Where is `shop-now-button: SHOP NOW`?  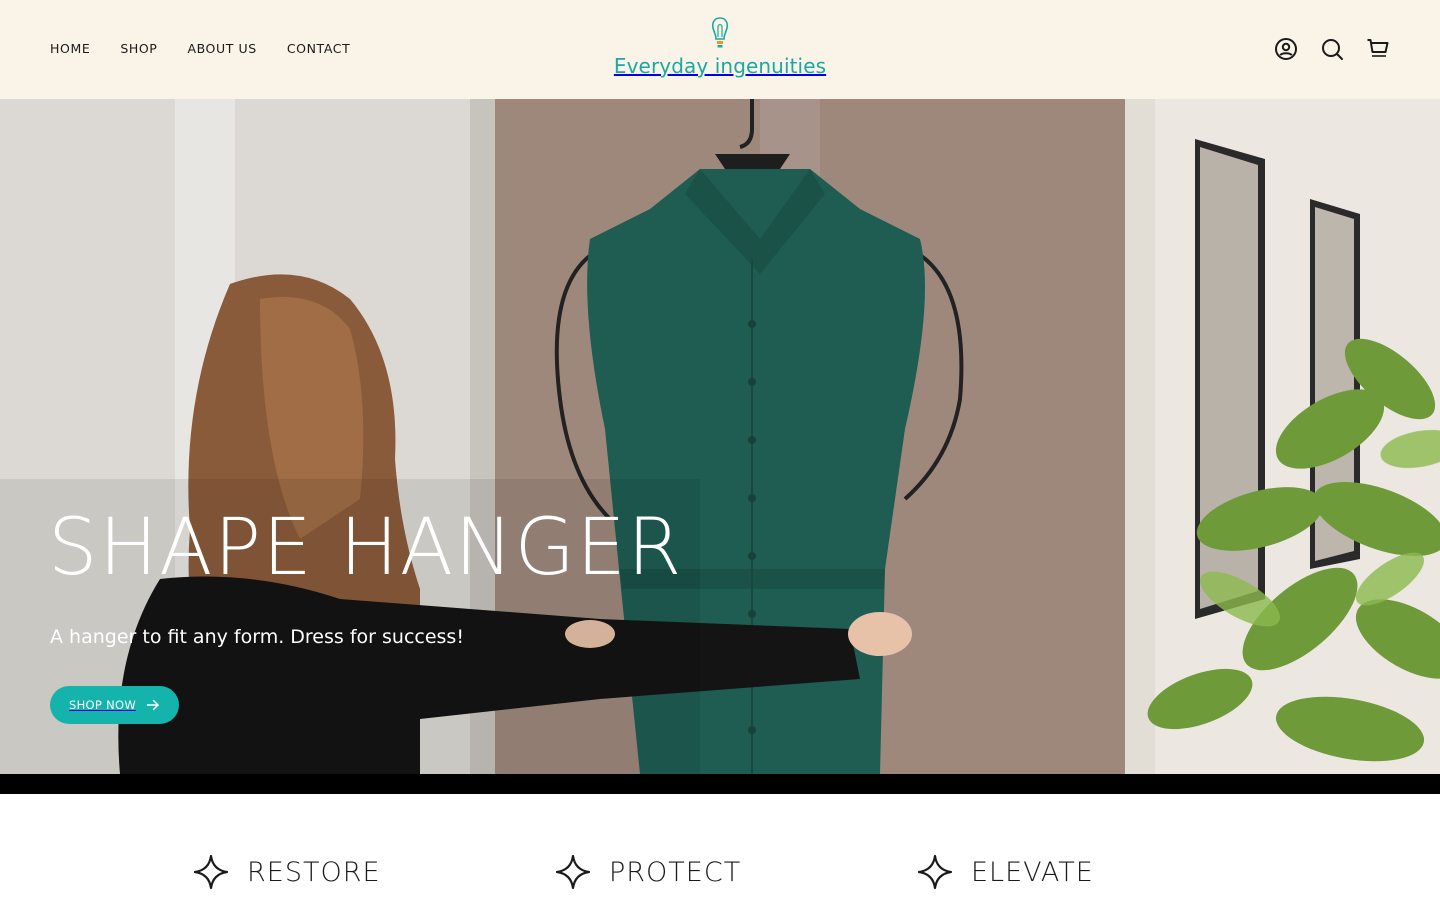
shop-now-button: SHOP NOW is located at coordinates (114, 705).